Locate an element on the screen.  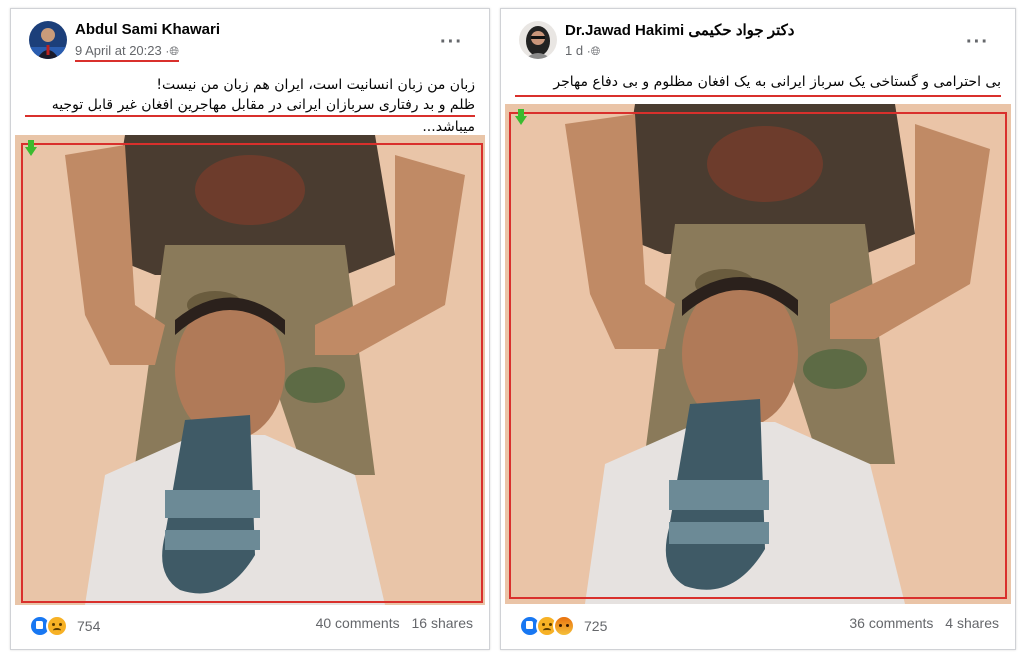
angry-reaction-icon is located at coordinates (564, 626).